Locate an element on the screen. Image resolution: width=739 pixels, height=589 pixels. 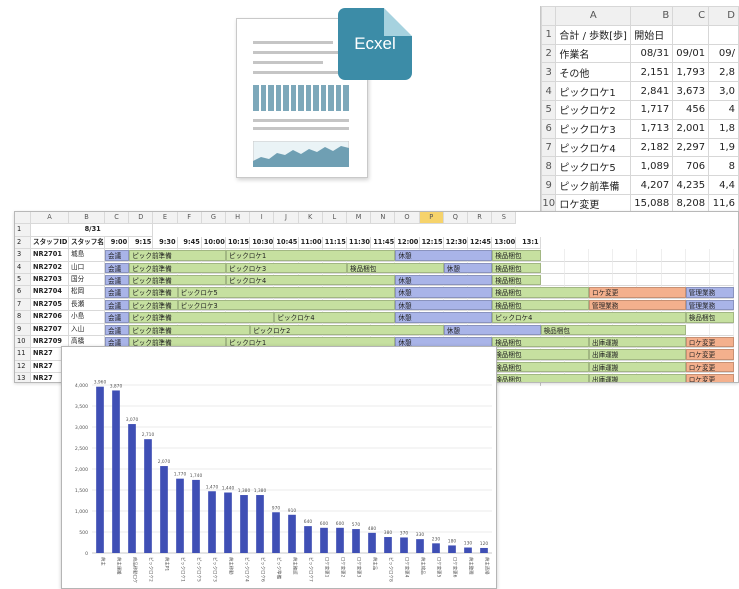
task-block: ピックロケ4 is located at coordinates (589, 317).